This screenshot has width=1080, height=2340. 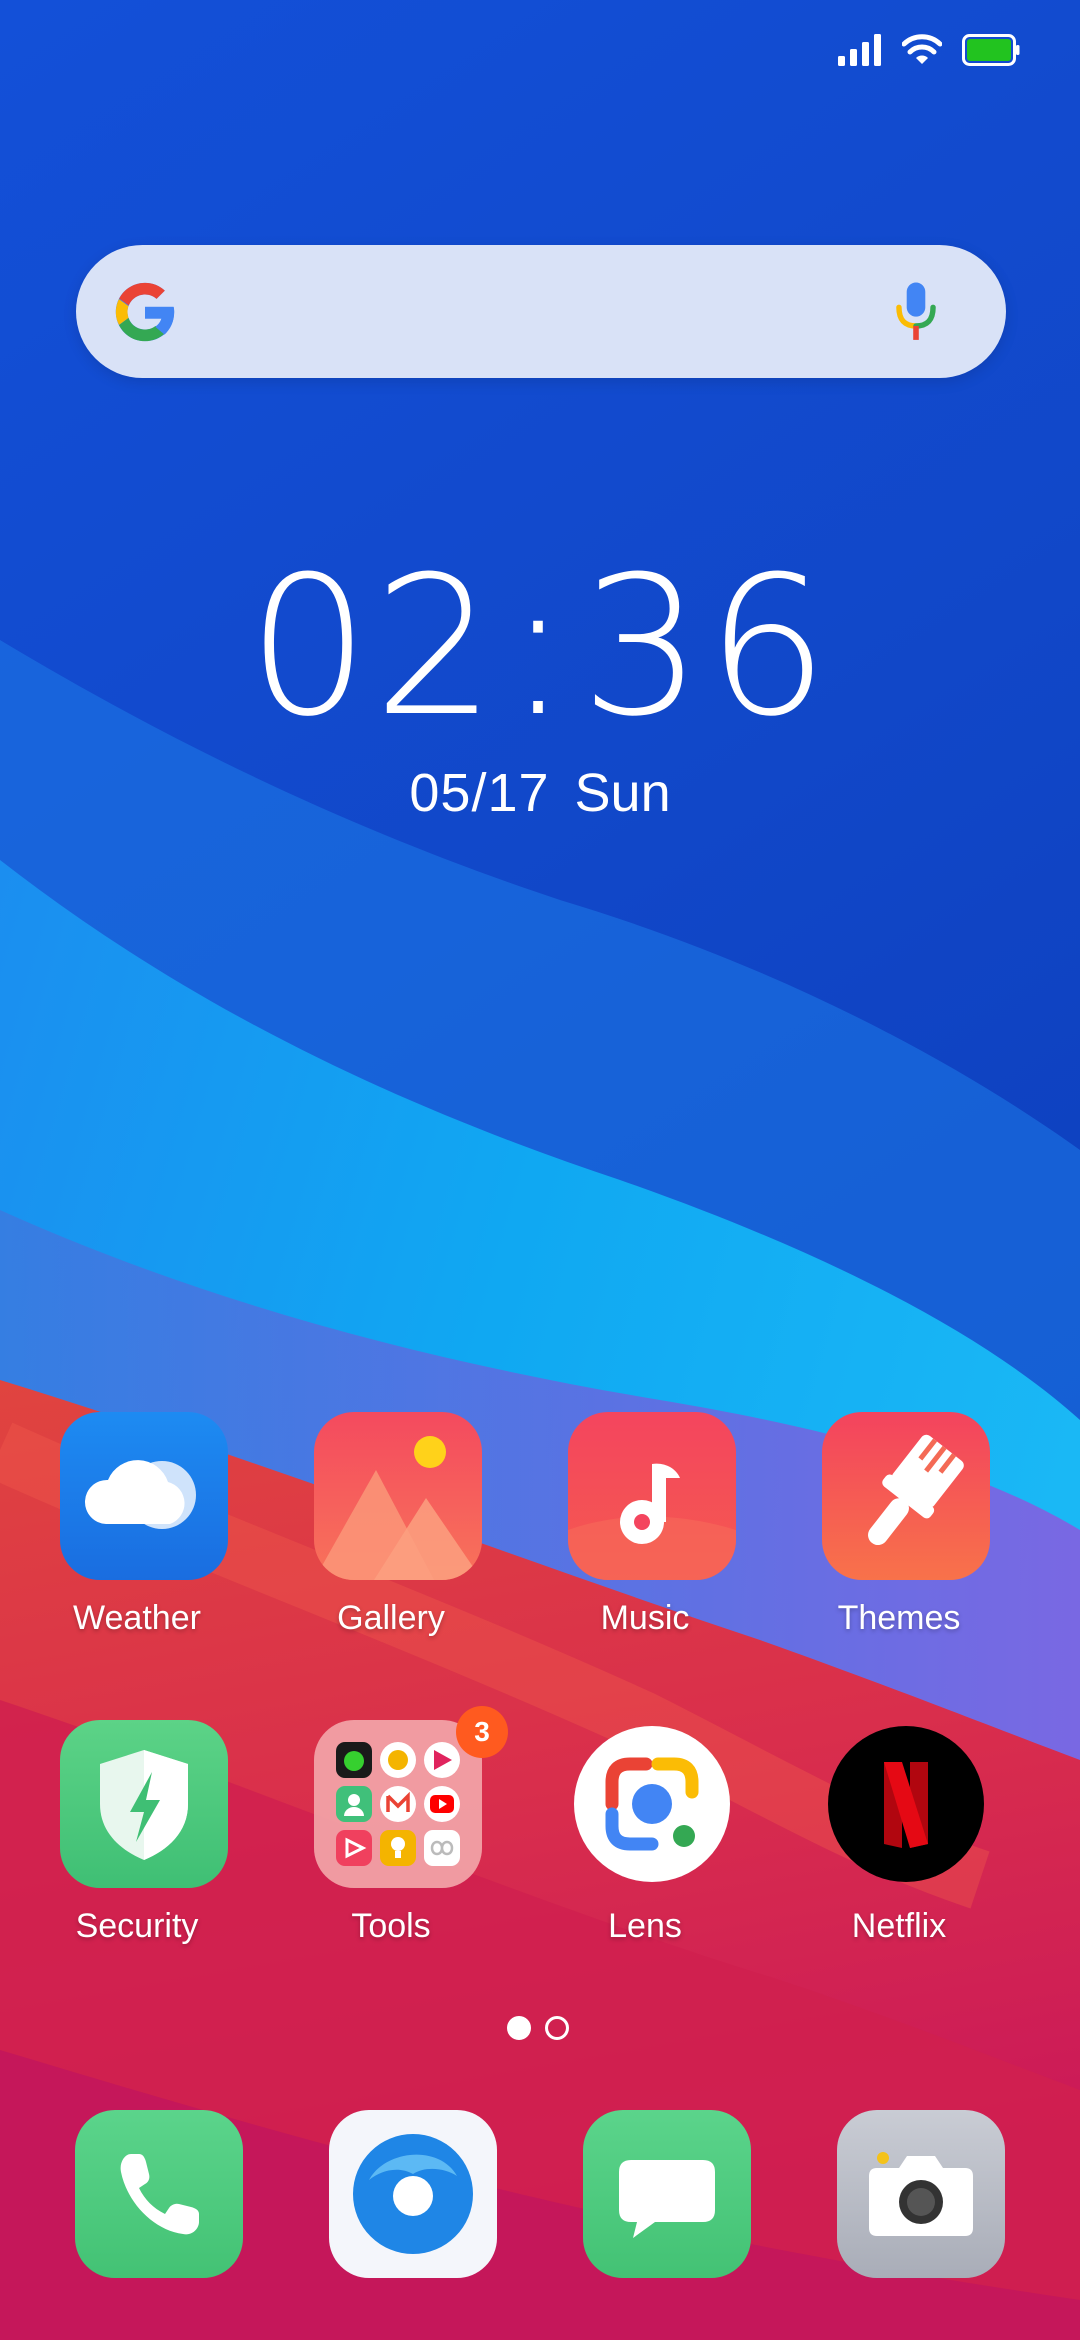 I want to click on messages-icon, so click(x=667, y=2194).